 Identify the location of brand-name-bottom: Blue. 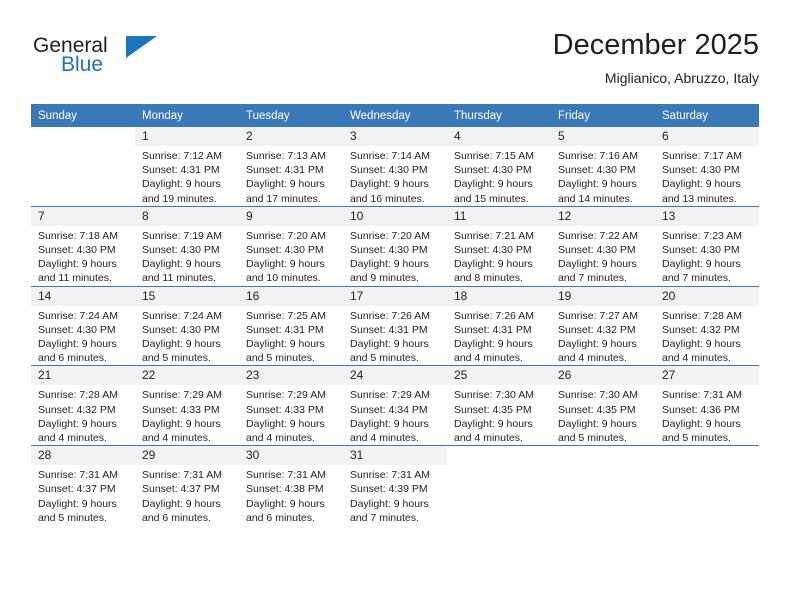
(82, 64).